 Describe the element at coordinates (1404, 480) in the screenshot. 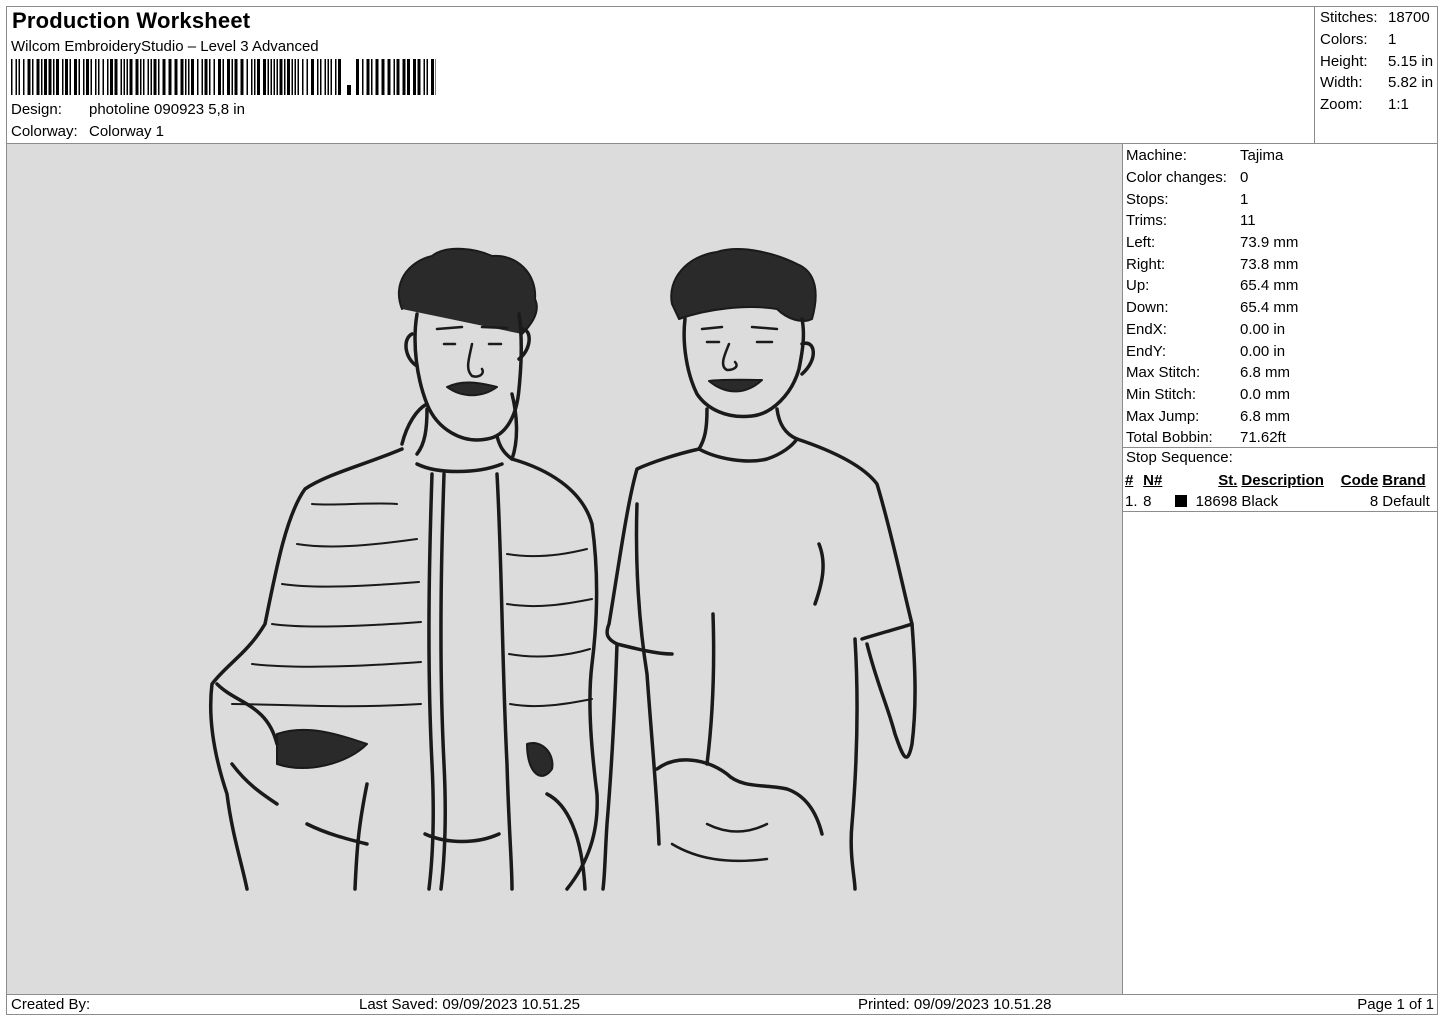

I see `stop-sequence-column-header: Brand` at that location.